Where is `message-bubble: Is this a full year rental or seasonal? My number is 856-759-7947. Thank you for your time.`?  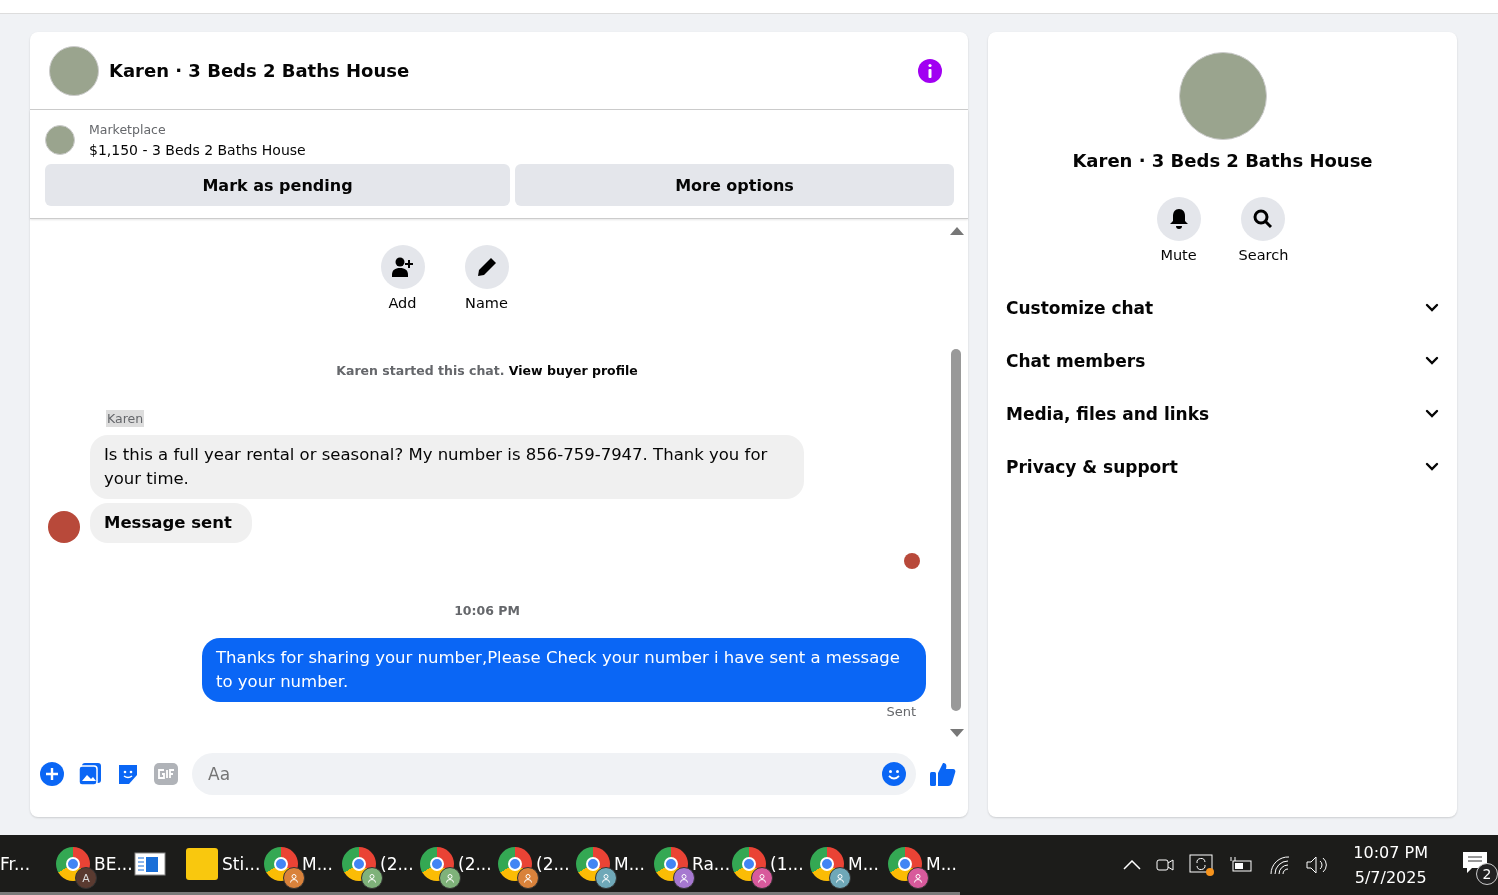 message-bubble: Is this a full year rental or seasonal? My number is 856-759-7947. Thank you for your time. is located at coordinates (447, 467).